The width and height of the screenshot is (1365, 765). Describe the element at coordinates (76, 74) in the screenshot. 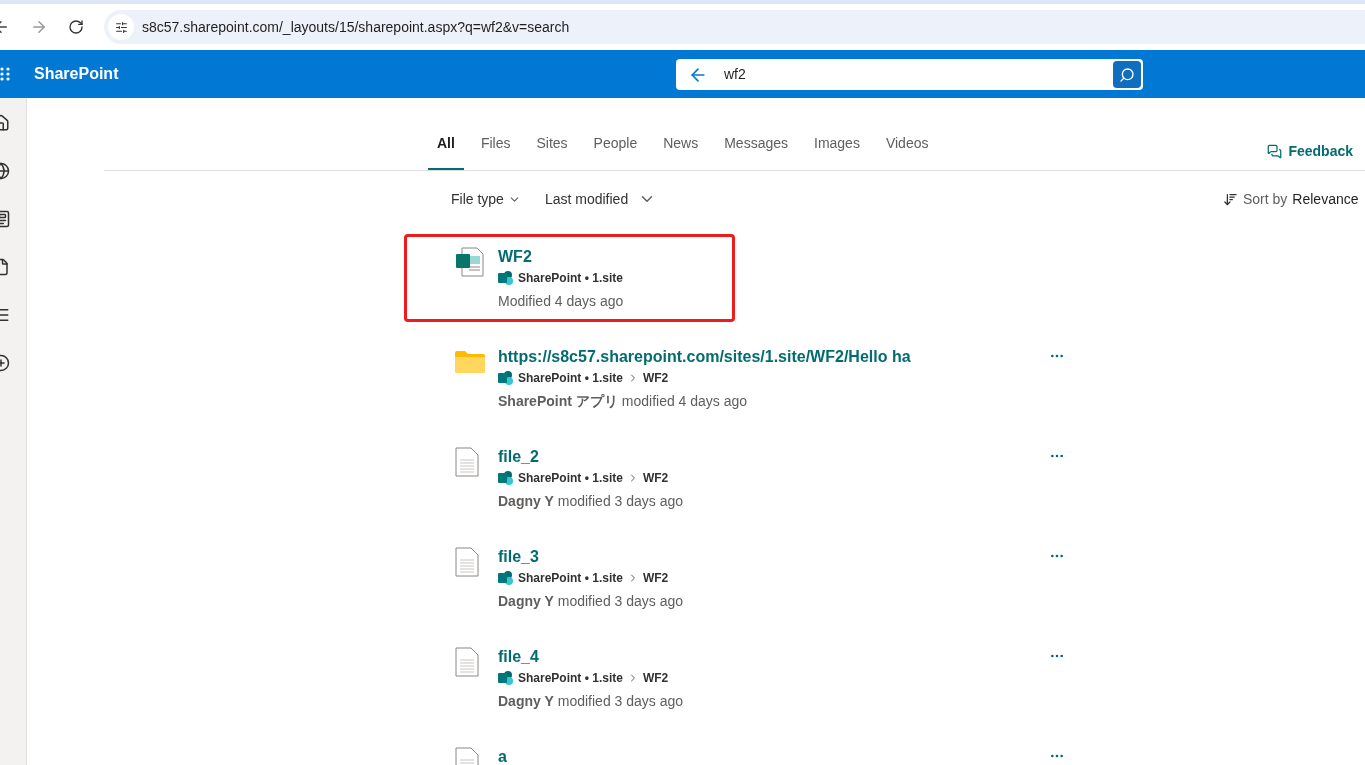

I see `app-title: SharePoint` at that location.